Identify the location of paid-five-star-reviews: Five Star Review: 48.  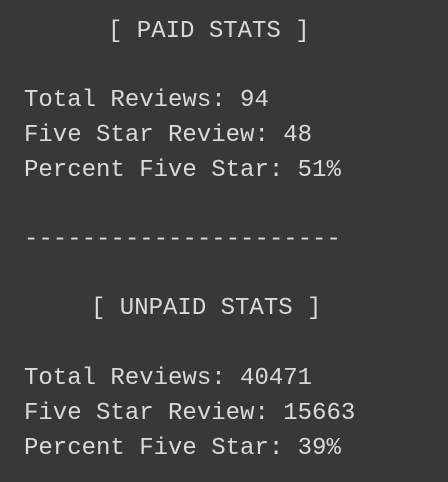
(168, 135).